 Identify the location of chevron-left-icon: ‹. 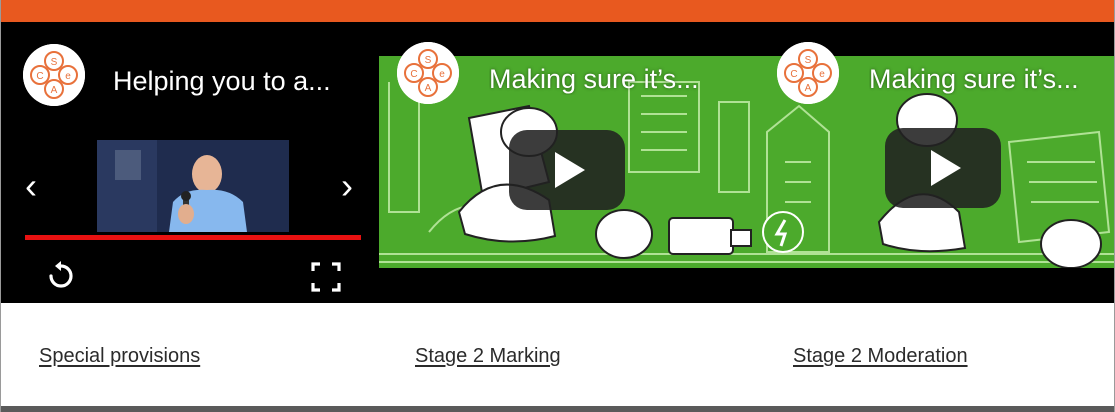
(31, 186).